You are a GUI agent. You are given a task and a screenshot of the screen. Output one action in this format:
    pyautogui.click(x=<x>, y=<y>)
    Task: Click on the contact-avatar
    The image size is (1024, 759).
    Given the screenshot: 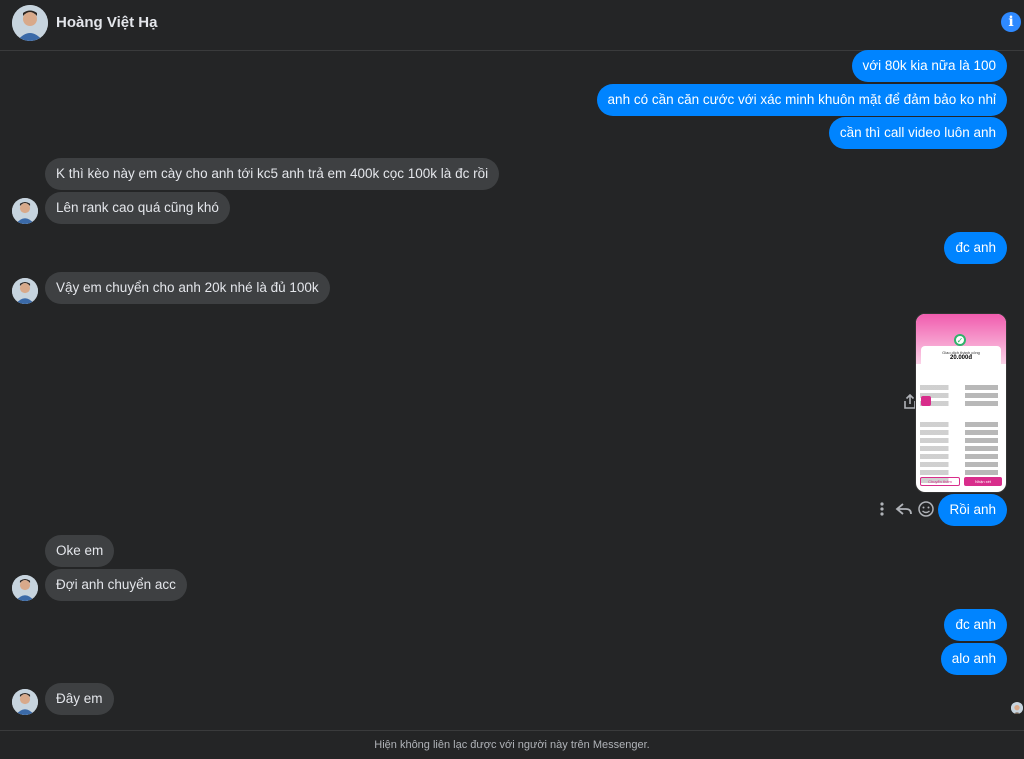 What is the action you would take?
    pyautogui.click(x=30, y=23)
    